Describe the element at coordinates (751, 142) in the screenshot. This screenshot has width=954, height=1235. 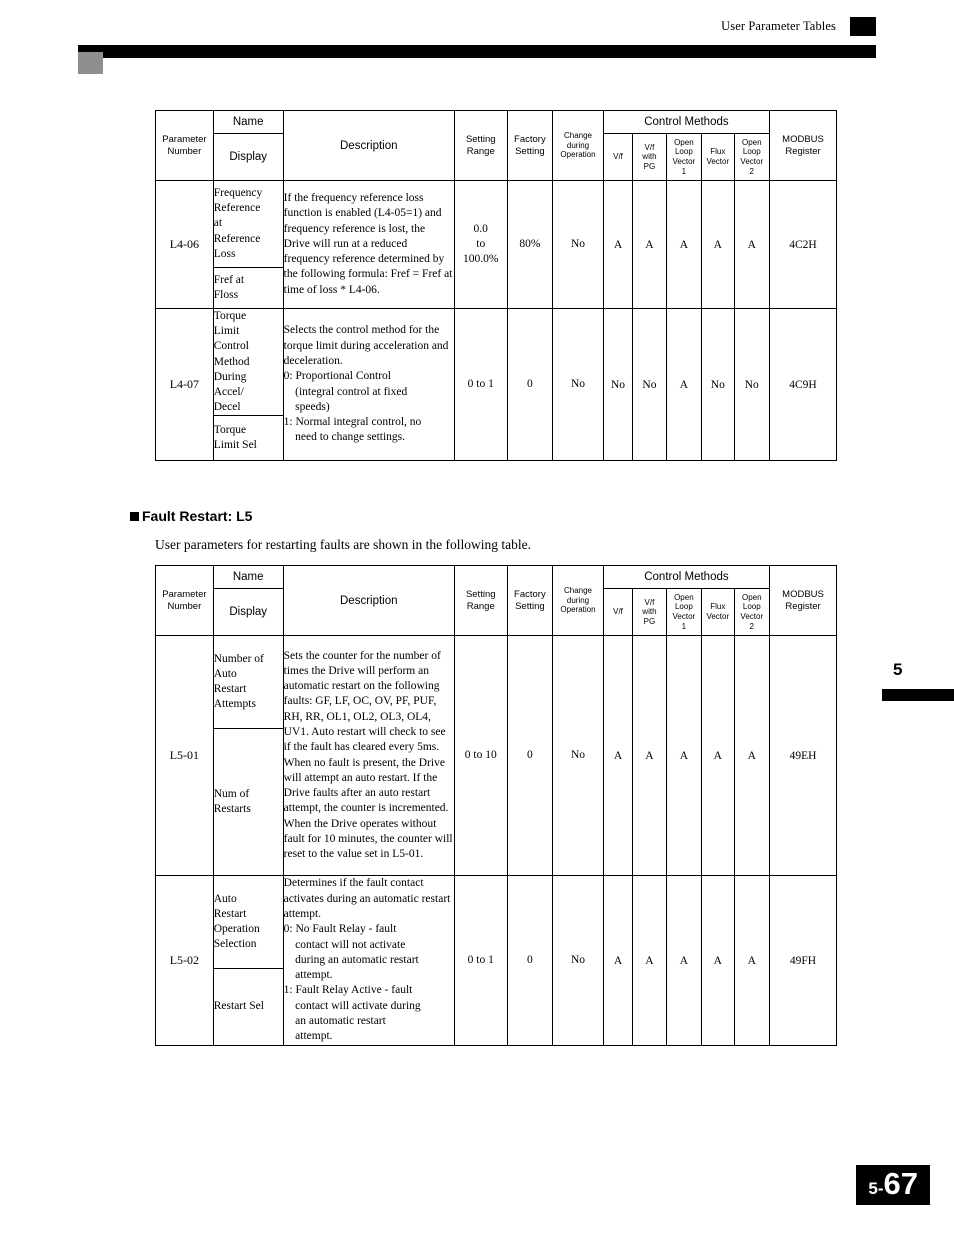
I see `header-olv2-line1: Open` at that location.